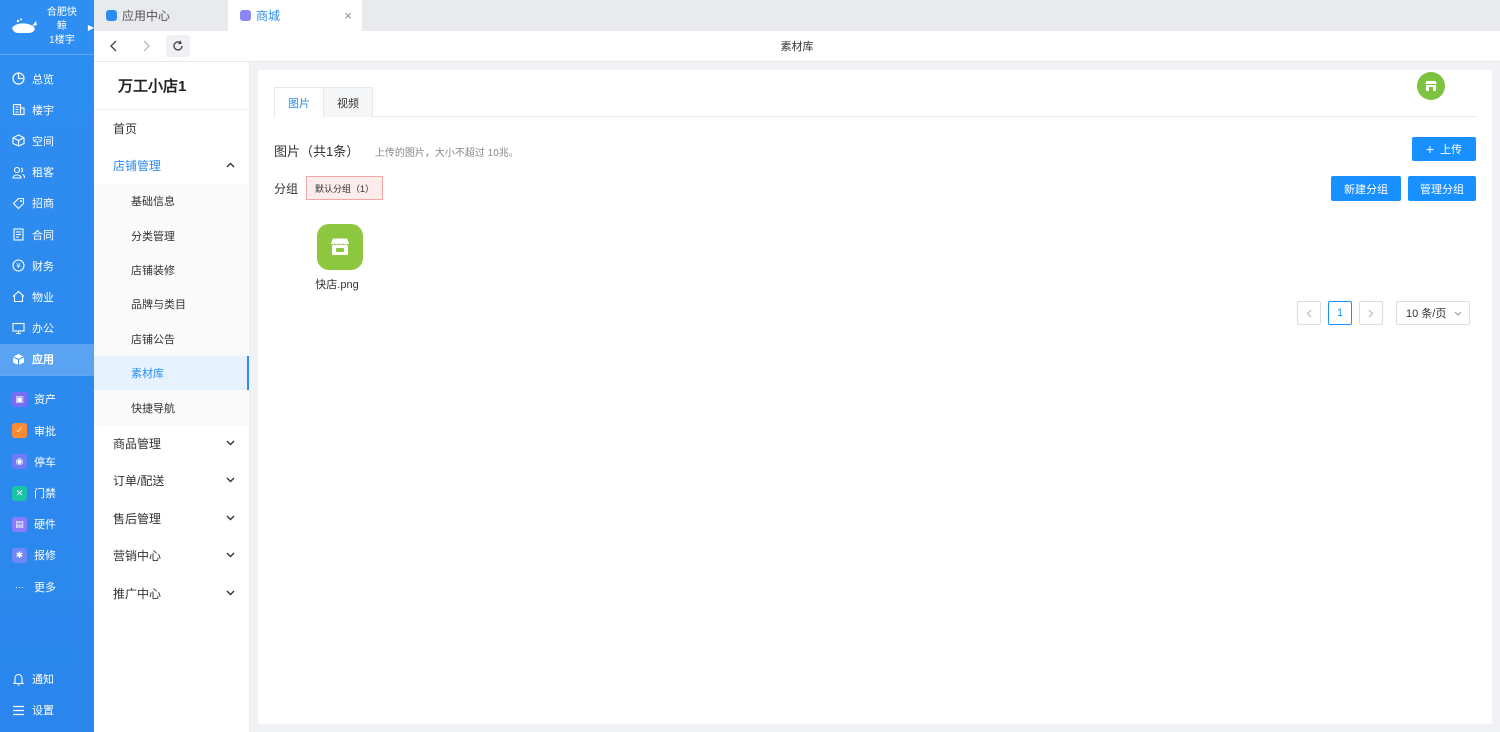 The height and width of the screenshot is (732, 1500). What do you see at coordinates (171, 128) in the screenshot?
I see `submenu-home: 首页` at bounding box center [171, 128].